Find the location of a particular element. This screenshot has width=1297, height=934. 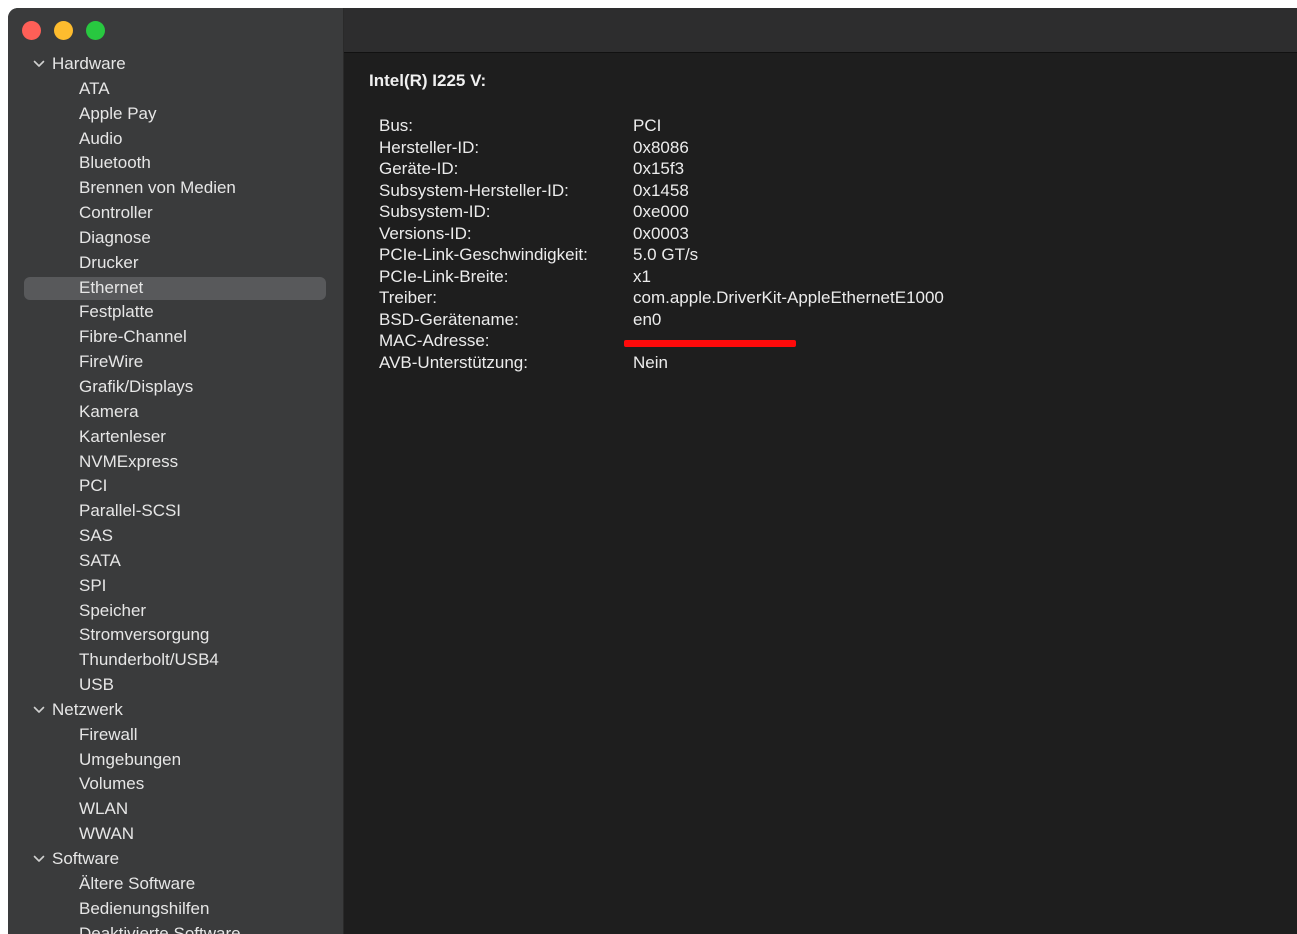

property-row: PCIe-Link-Breite: x1 is located at coordinates (661, 277).